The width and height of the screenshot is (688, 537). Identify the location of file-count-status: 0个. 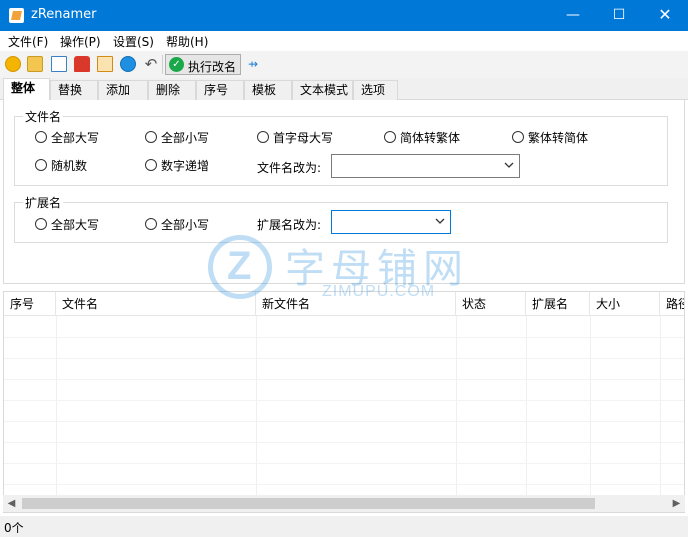
(14, 528).